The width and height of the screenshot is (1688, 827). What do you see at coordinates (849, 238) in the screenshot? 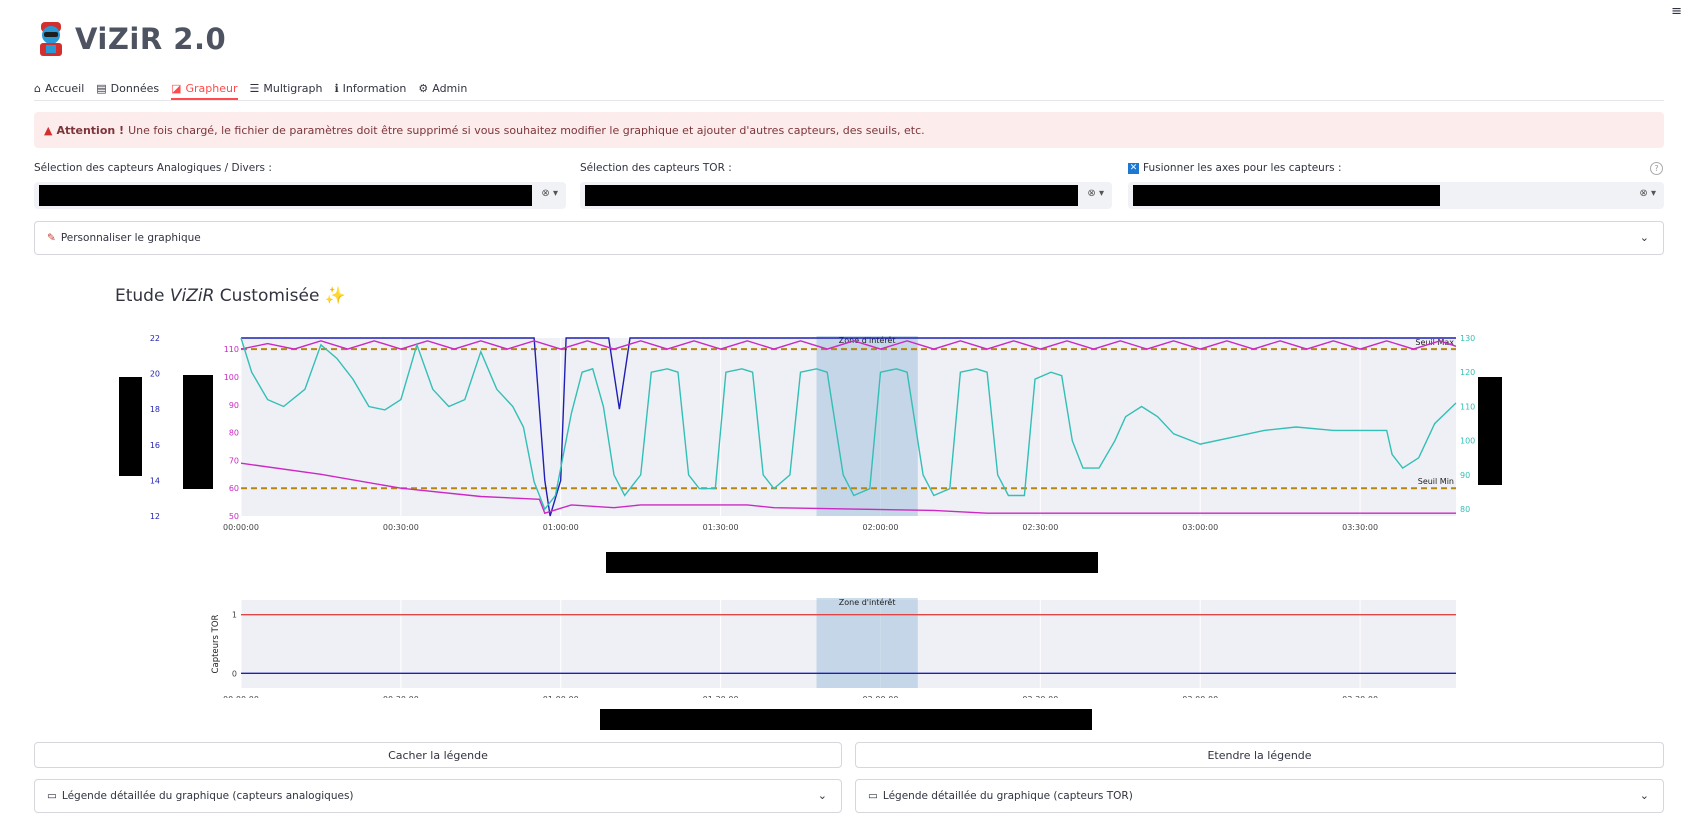
I see `customize-chart-expander: ✎ Personnaliser le graphique ⌄` at bounding box center [849, 238].